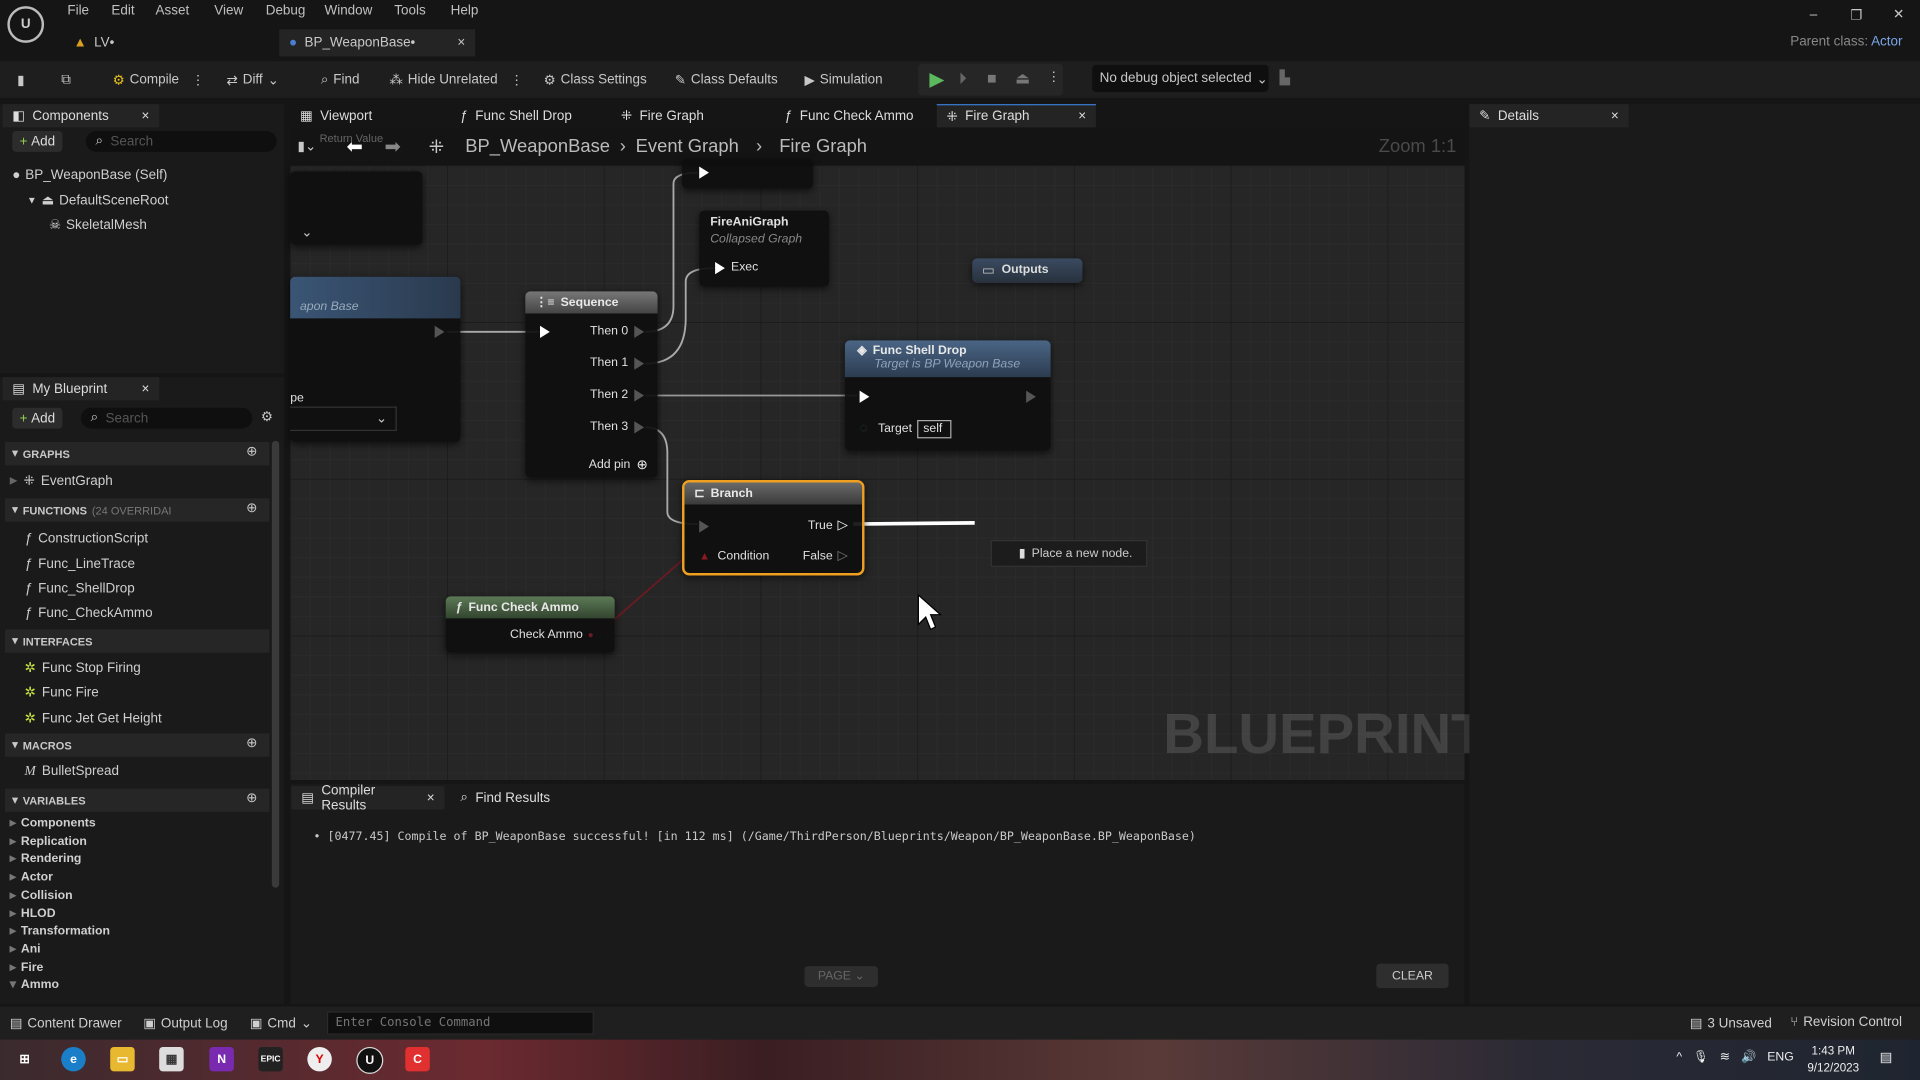 This screenshot has height=1080, width=1920. I want to click on node-func-check-ammo: ƒ Func Check Ammo Check Ammo ●, so click(530, 624).